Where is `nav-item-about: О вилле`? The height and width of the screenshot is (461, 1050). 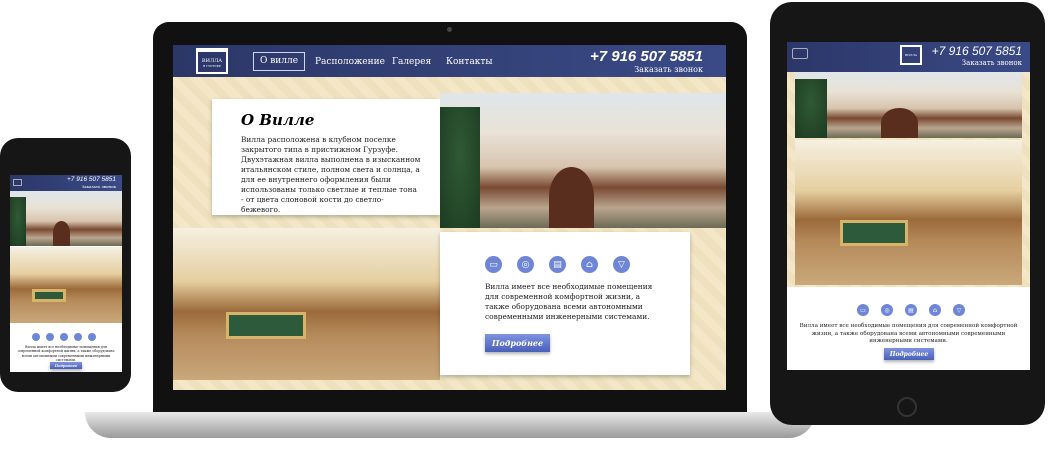 nav-item-about: О вилле is located at coordinates (279, 61).